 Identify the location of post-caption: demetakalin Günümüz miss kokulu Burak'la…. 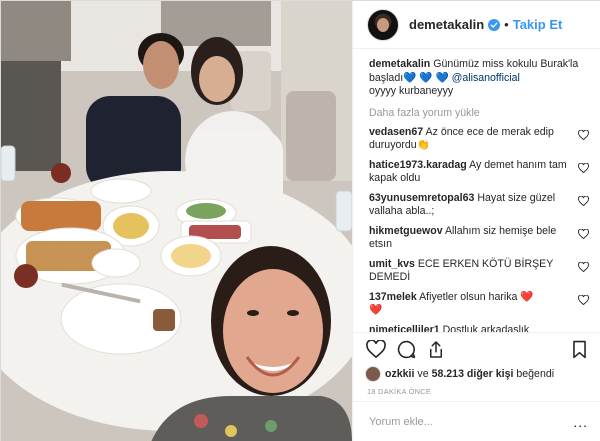
(478, 78).